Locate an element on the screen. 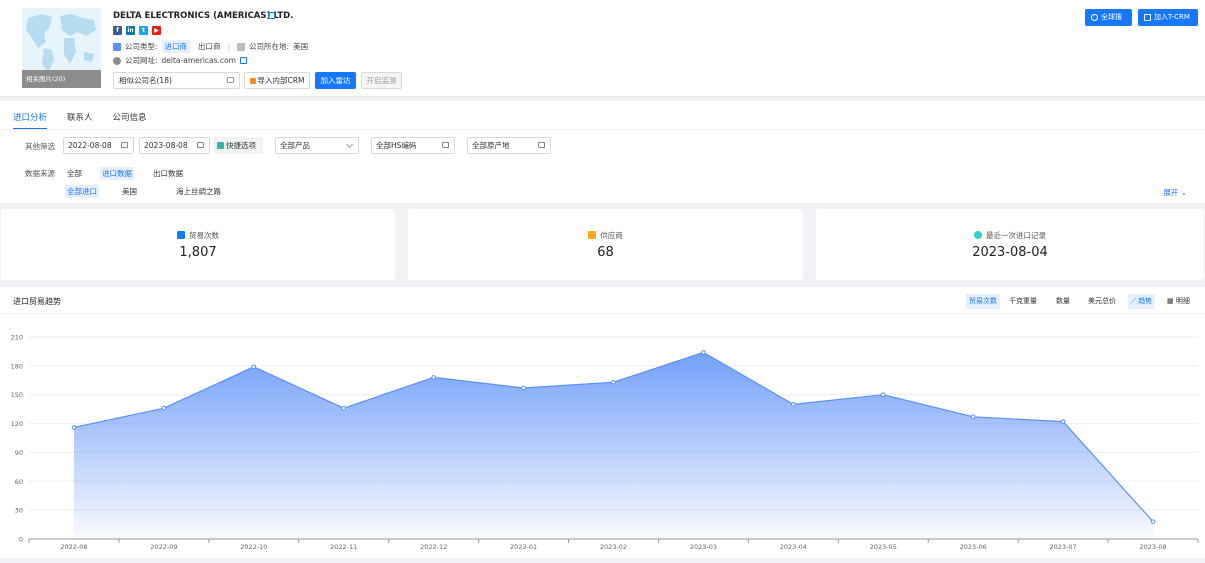  source-all: 全部 is located at coordinates (74, 173).